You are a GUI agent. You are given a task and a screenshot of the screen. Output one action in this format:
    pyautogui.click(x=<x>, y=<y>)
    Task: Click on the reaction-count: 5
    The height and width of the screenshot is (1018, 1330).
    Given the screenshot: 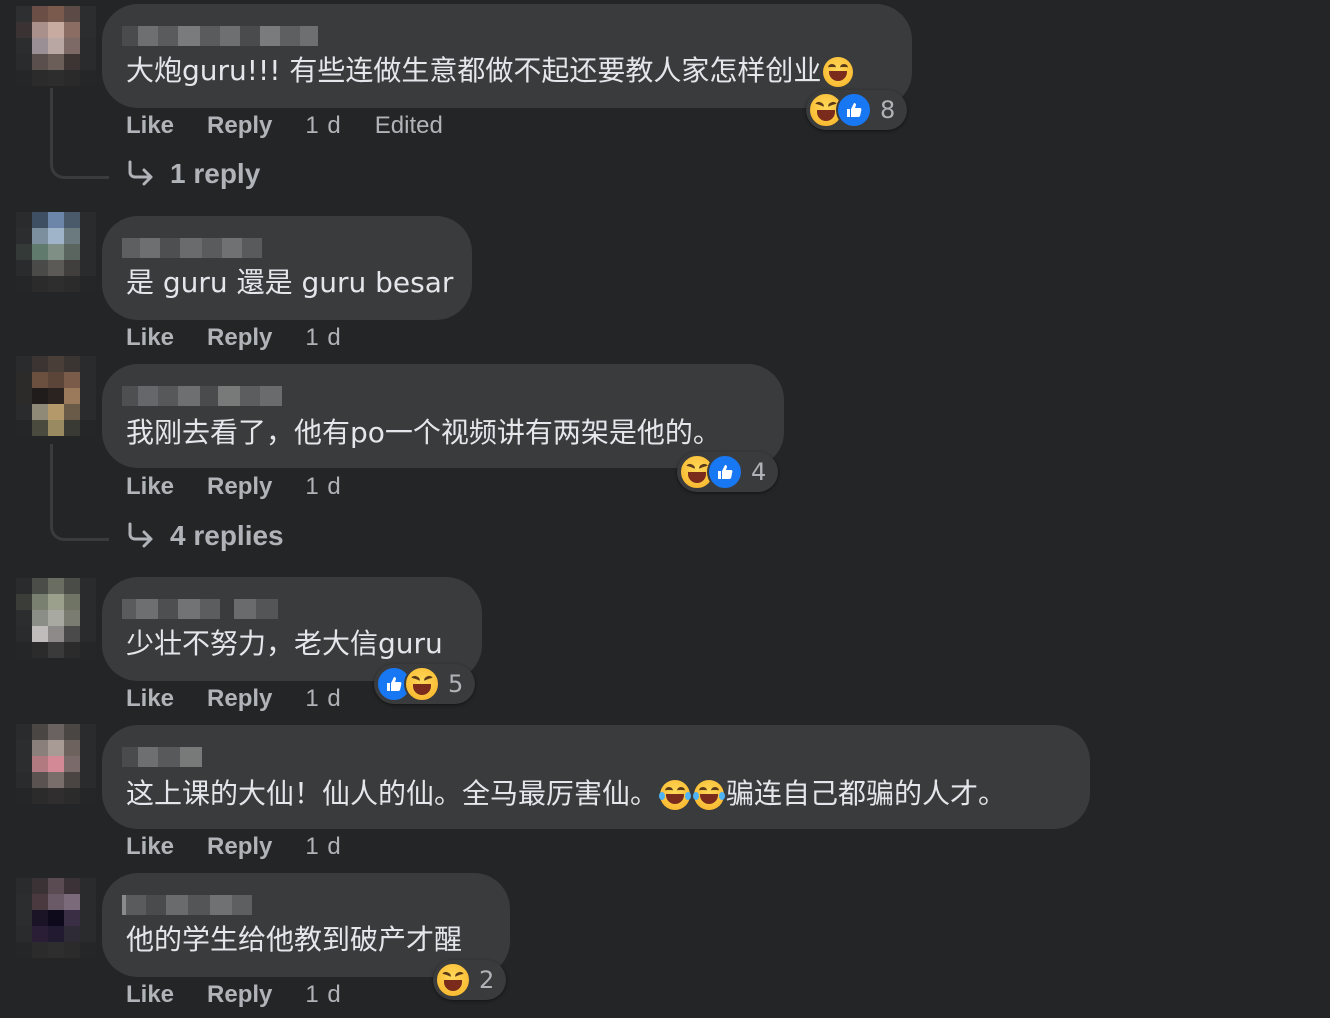 What is the action you would take?
    pyautogui.click(x=456, y=684)
    